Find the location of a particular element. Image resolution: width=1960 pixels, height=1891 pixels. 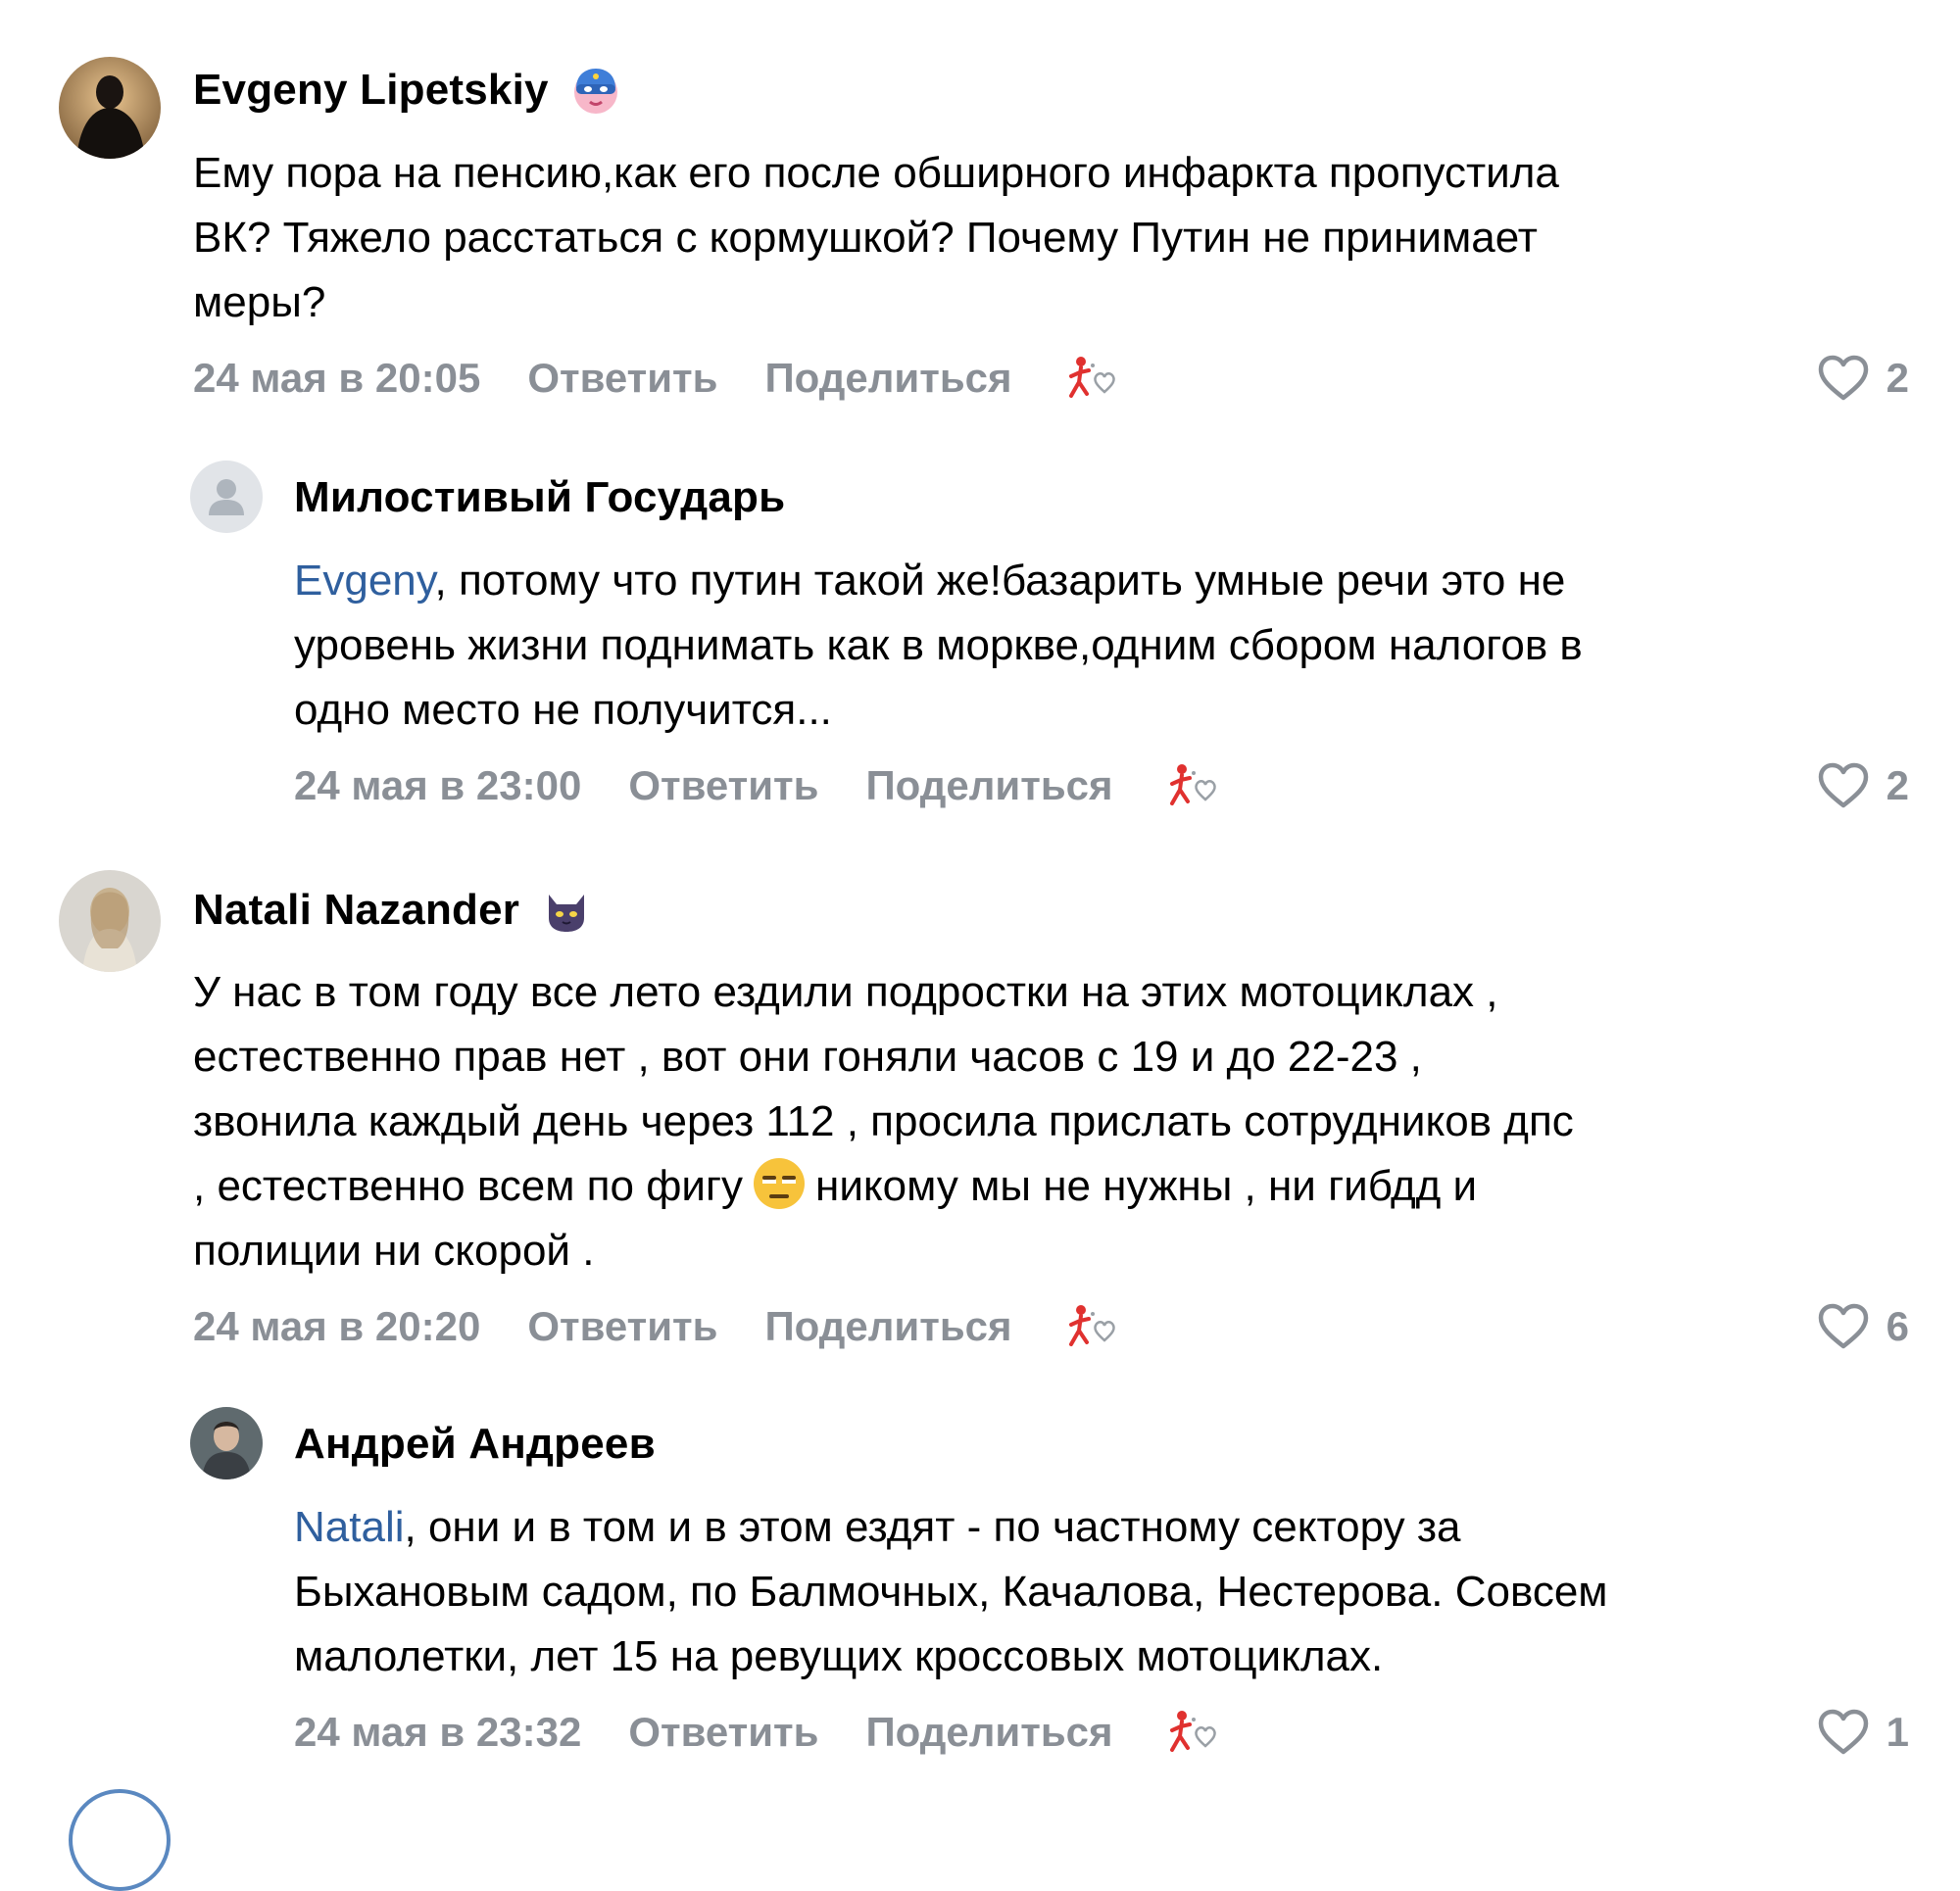

comment-meta: 24 мая в 20:20 Ответить Поделиться is located at coordinates (658, 1327).